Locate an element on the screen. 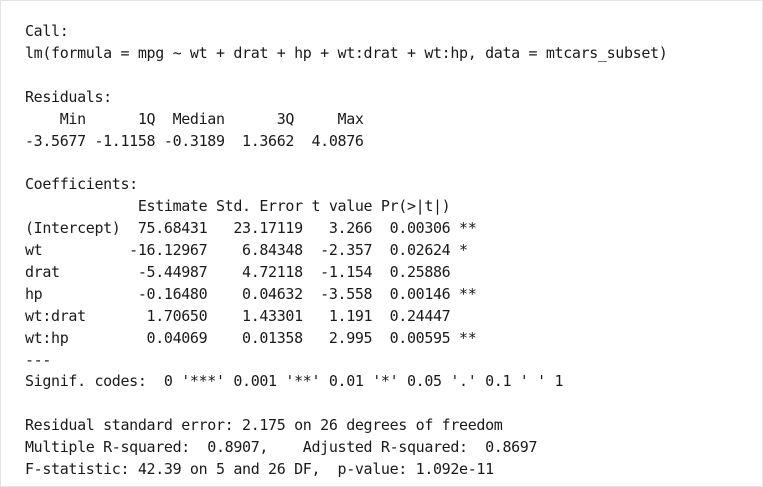 The width and height of the screenshot is (763, 487). coefficients-column-headers: Estimate Std. Error t value Pr(>|t|) is located at coordinates (251, 206).